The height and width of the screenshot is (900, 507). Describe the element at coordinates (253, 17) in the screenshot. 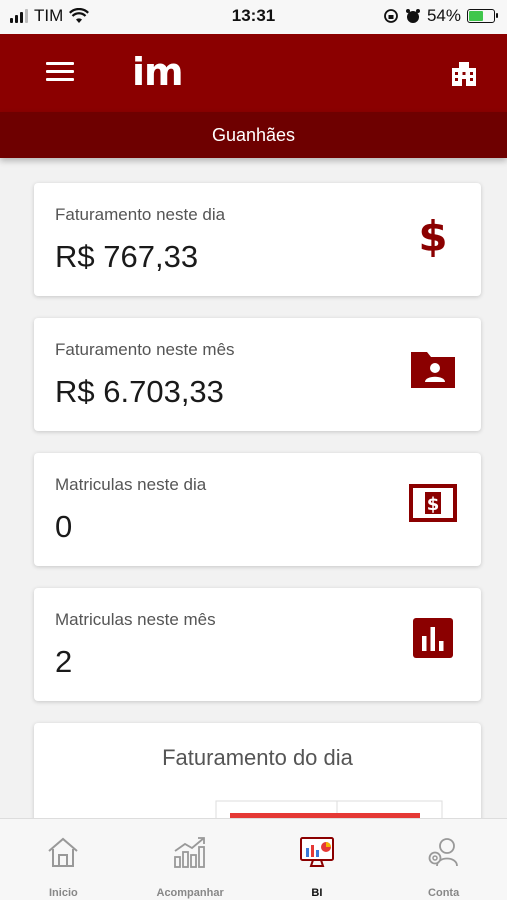

I see `status-bar: TIM 13:31 54%` at that location.